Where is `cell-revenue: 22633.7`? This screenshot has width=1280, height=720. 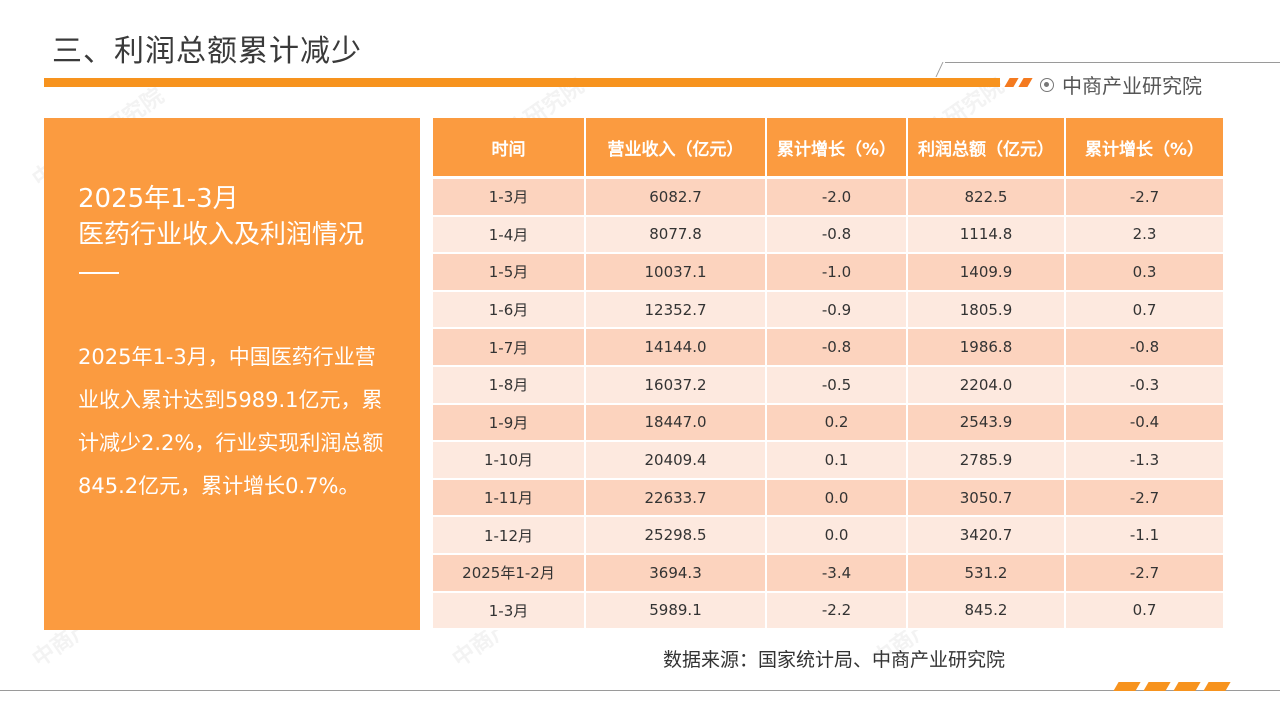 cell-revenue: 22633.7 is located at coordinates (676, 498).